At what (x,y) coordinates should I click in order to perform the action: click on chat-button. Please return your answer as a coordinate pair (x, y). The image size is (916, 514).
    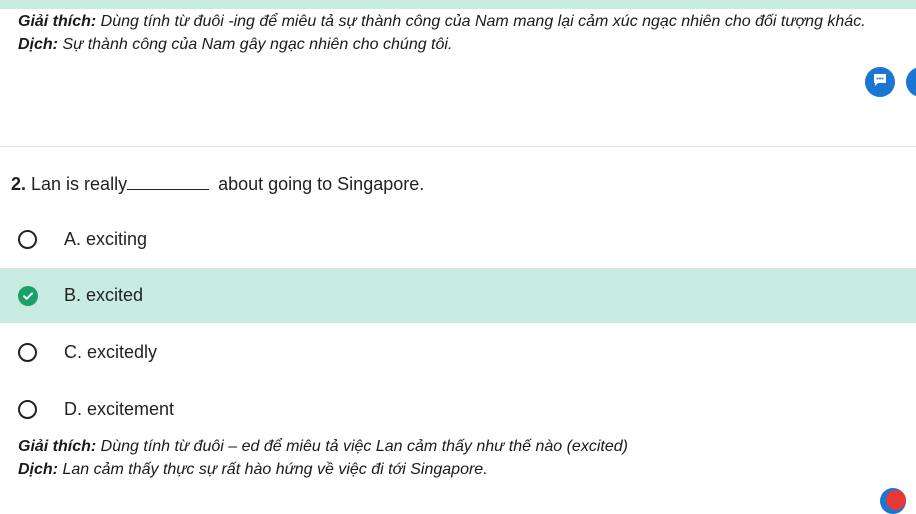
    Looking at the image, I should click on (880, 82).